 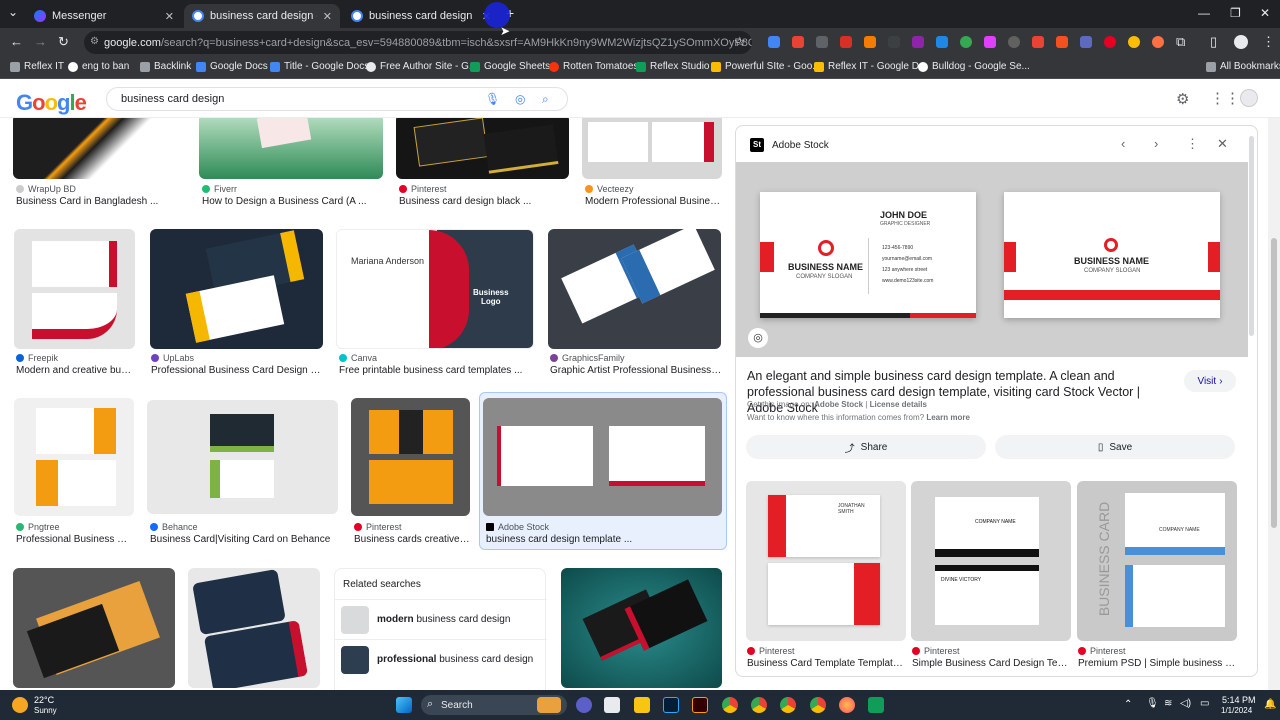 I want to click on file-explorer-icon, so click(x=642, y=705).